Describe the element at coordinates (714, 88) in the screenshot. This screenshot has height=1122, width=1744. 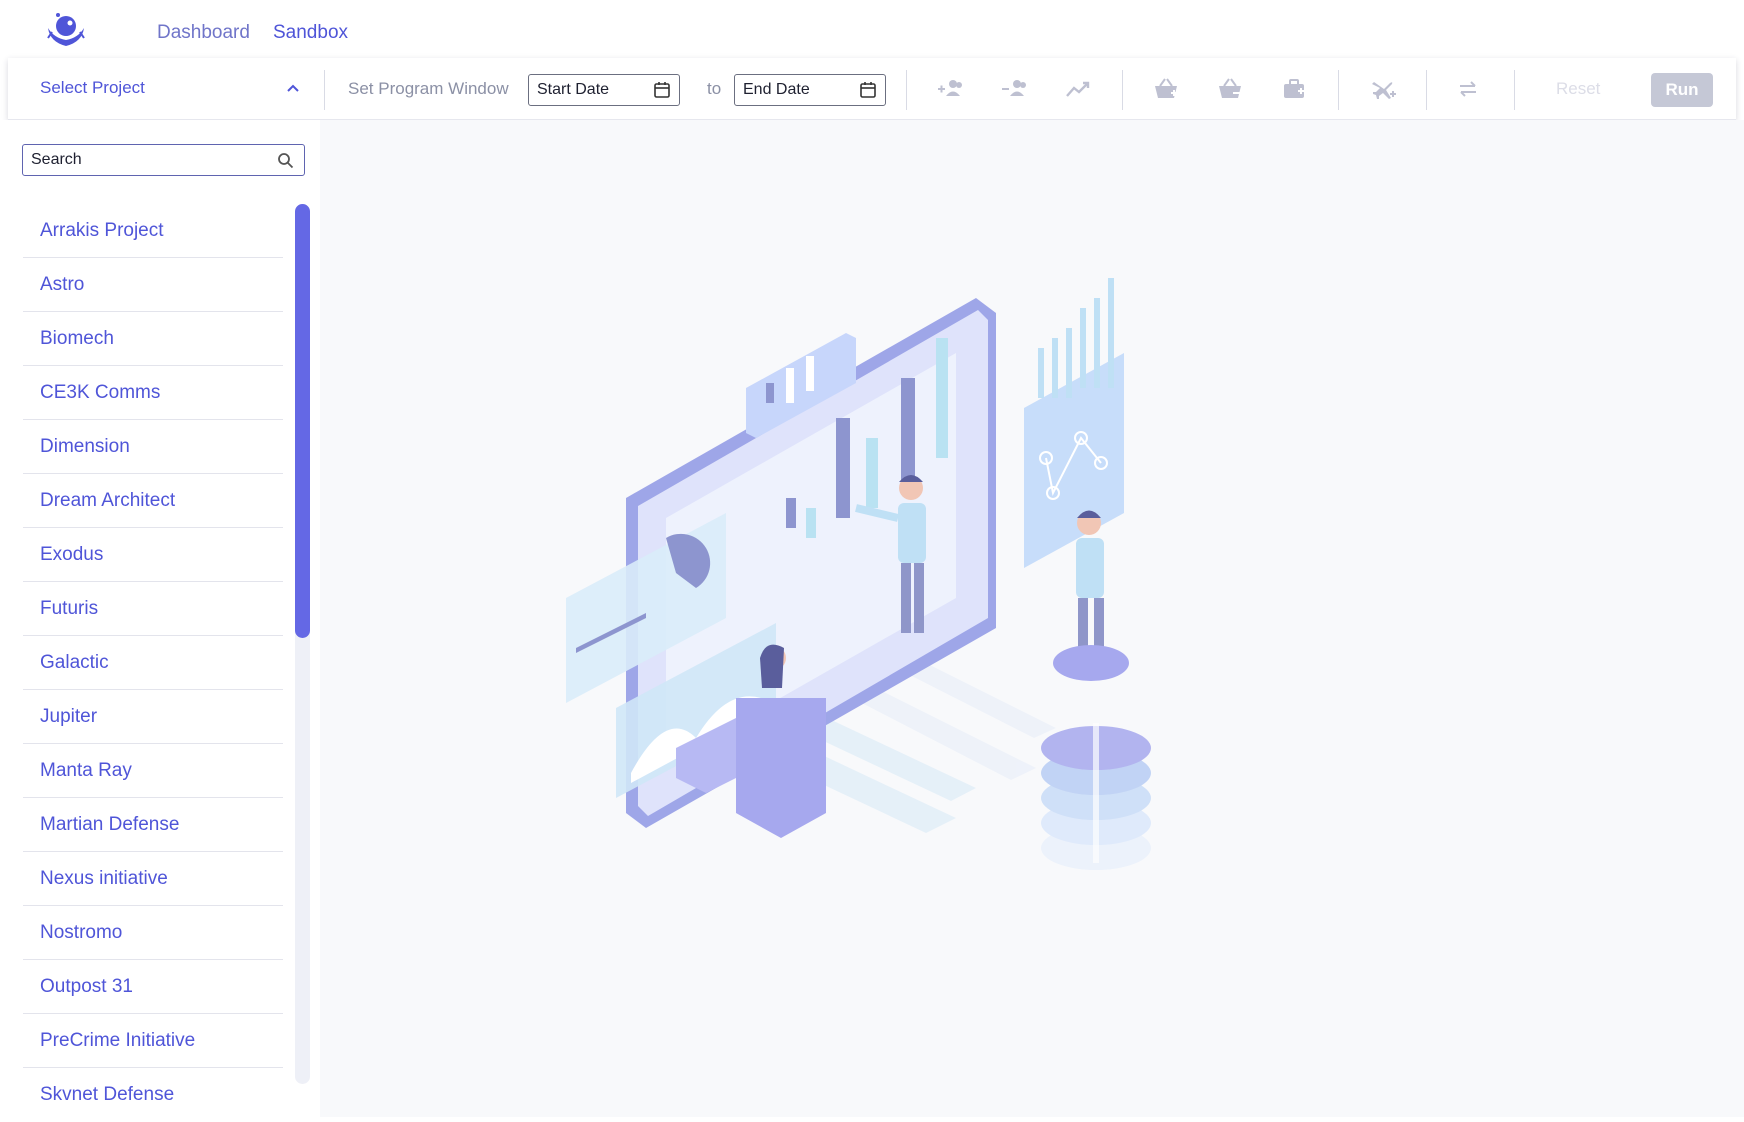
I see `to-label: to` at that location.